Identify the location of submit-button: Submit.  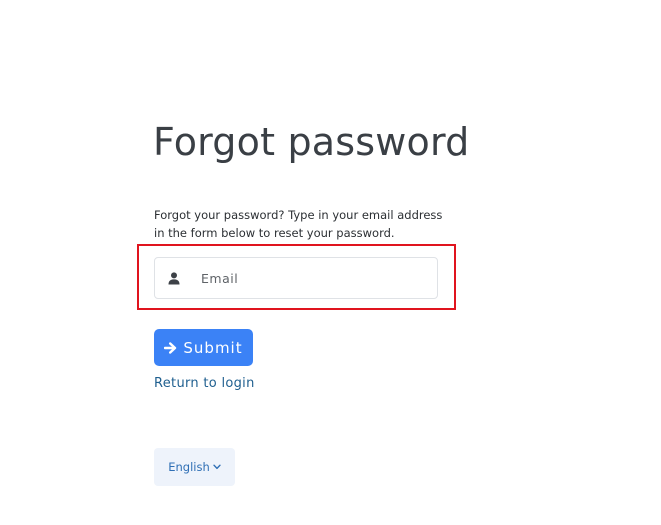
(203, 347).